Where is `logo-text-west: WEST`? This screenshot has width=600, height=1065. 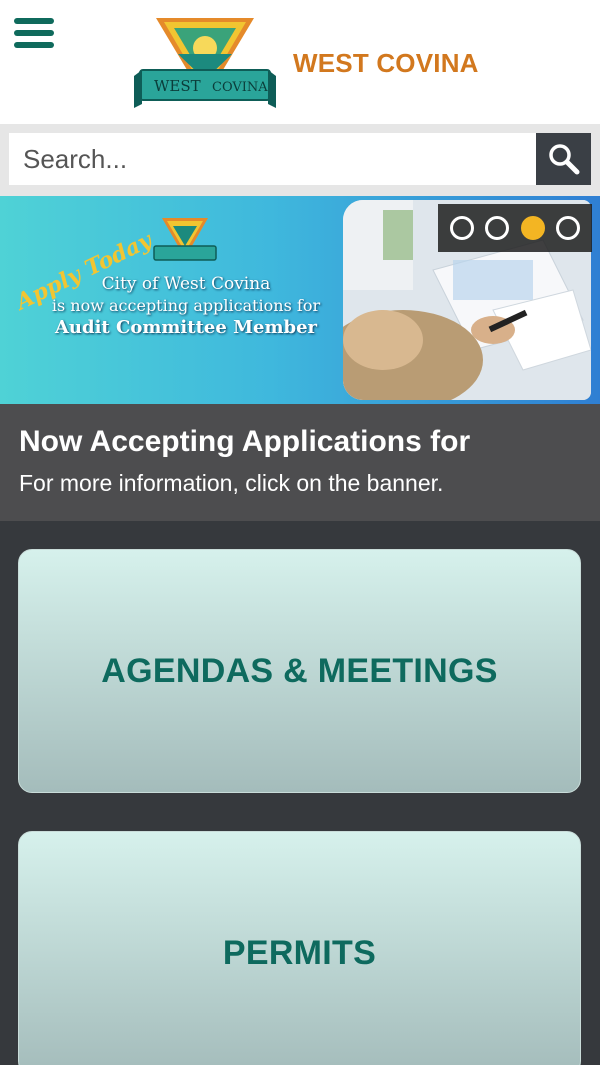
logo-text-west: WEST is located at coordinates (177, 86).